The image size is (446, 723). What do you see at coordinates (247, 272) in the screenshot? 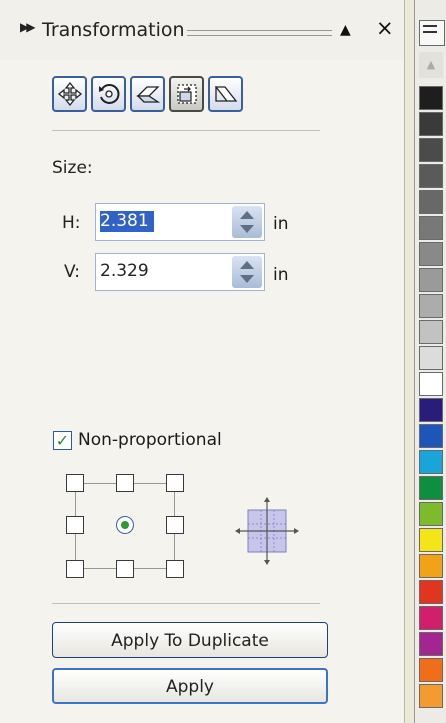
I see `width-spinner` at bounding box center [247, 272].